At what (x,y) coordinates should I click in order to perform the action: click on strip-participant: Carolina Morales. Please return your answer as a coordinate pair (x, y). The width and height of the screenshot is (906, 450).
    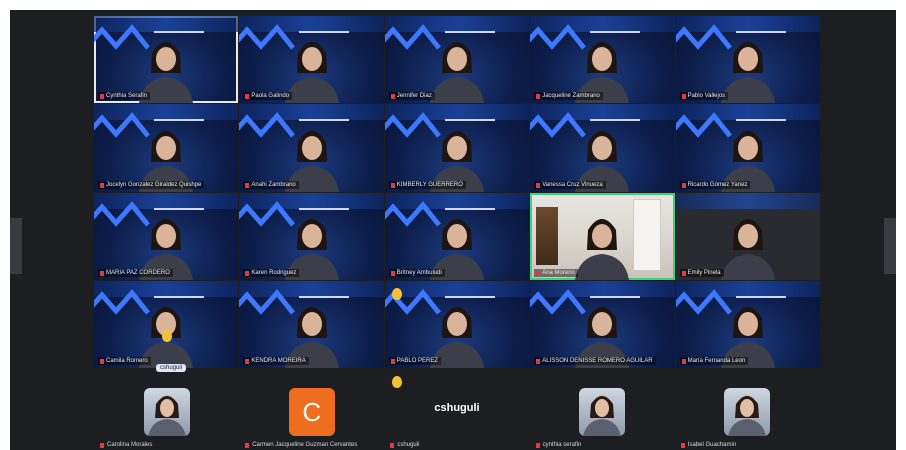
    Looking at the image, I should click on (166, 412).